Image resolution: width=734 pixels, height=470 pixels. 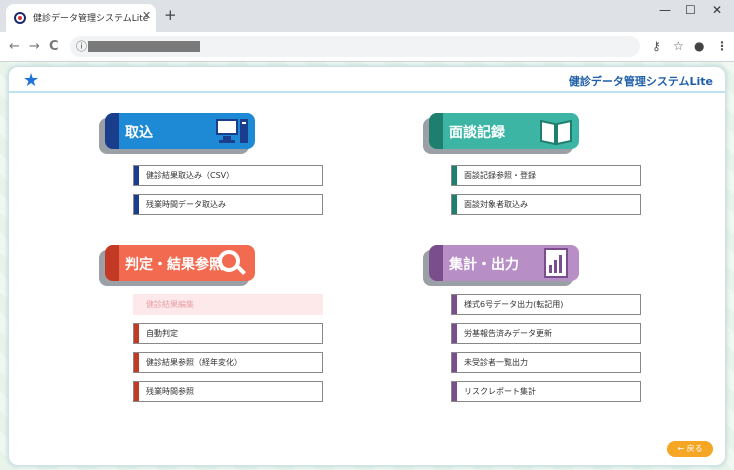 I want to click on tab-close-icon: ✕, so click(x=146, y=15).